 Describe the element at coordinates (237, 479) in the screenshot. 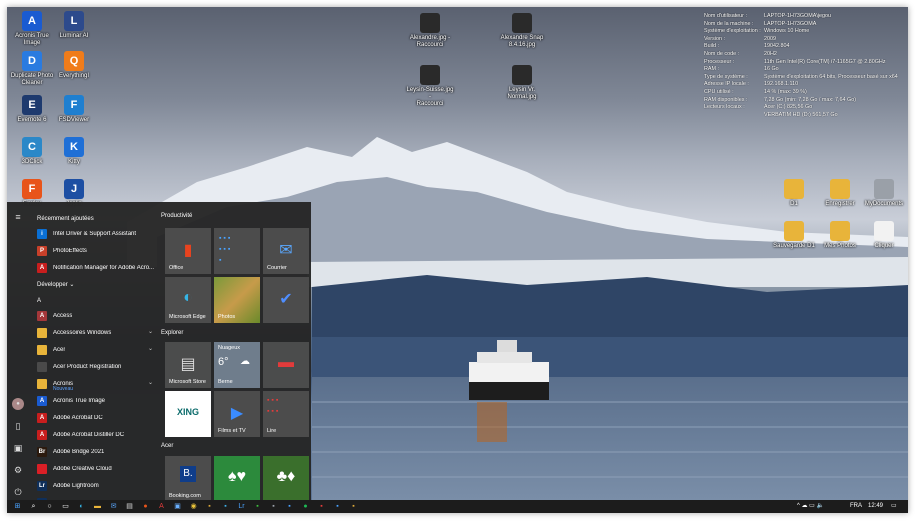

I see `tile-solitaire: ♠♥` at that location.